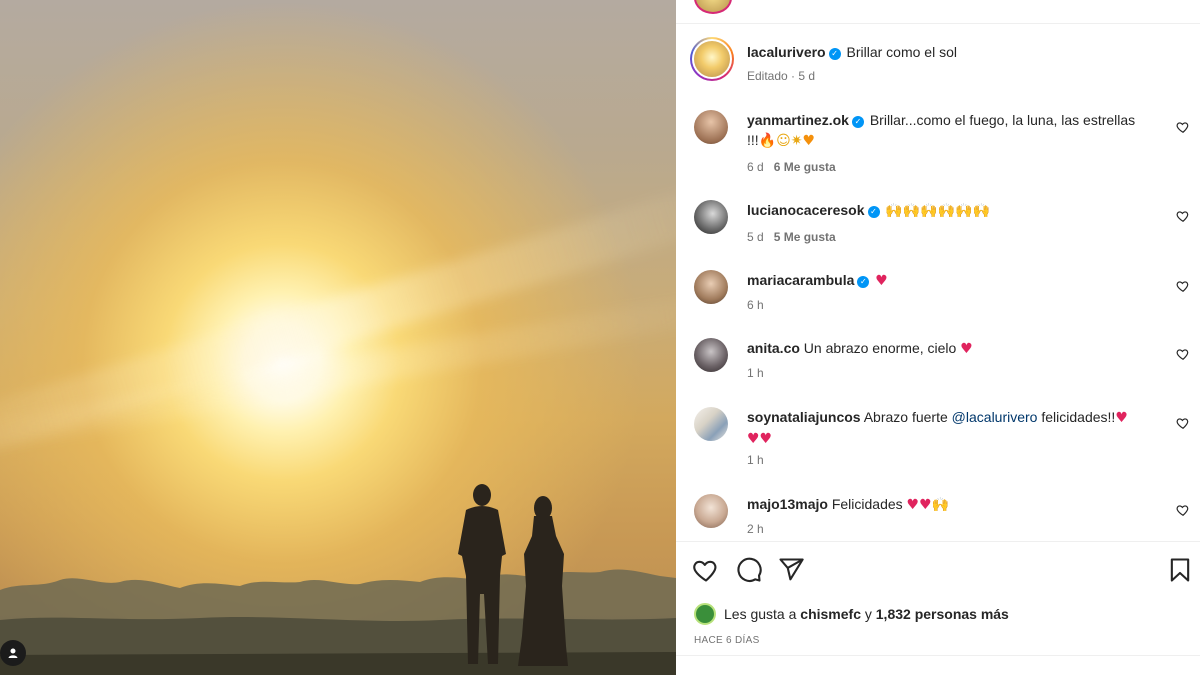 This screenshot has width=1200, height=675. Describe the element at coordinates (938, 292) in the screenshot. I see `comment-row: mariacarambula ✓ ♥ 6 h` at that location.